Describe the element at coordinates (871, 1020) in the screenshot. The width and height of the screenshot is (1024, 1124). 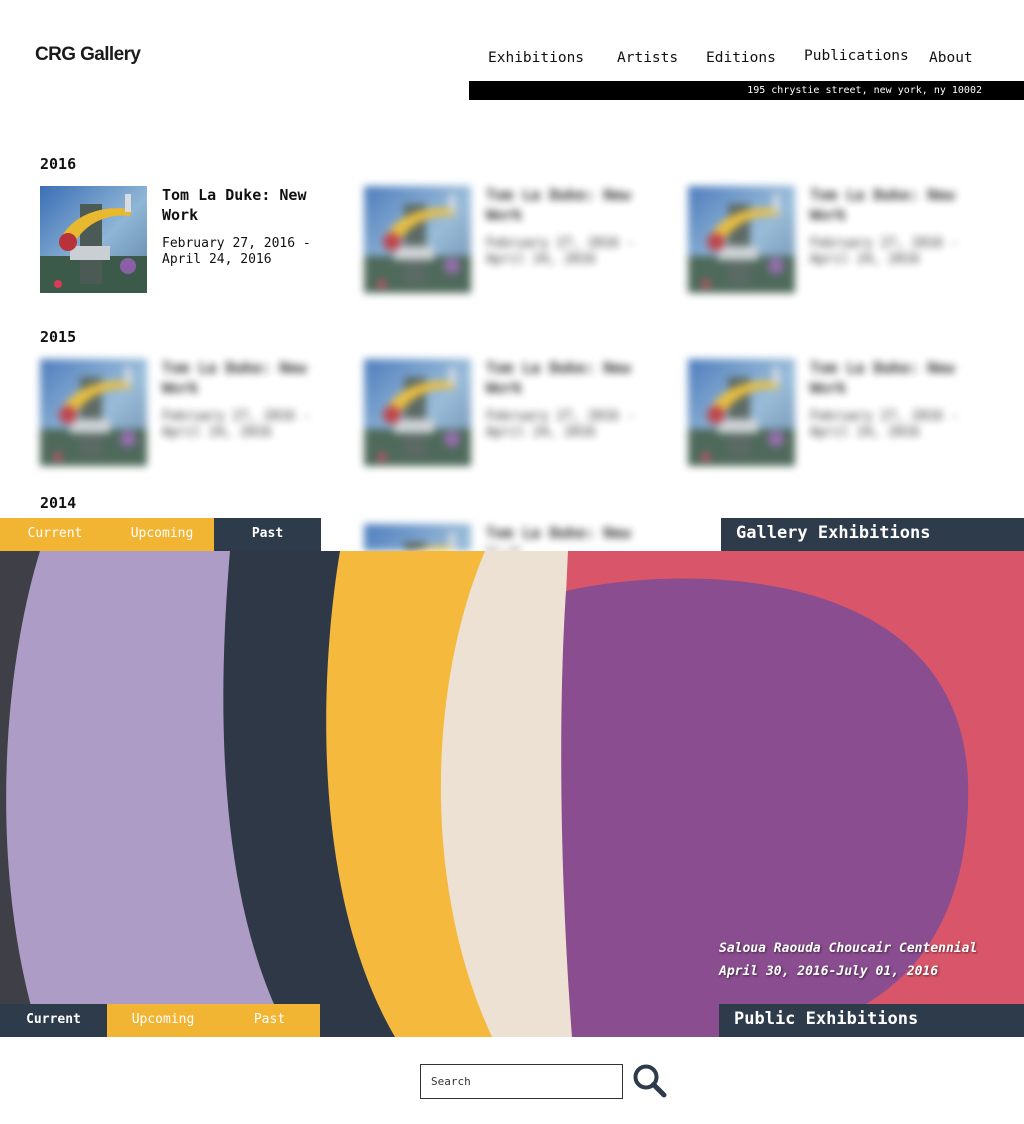
I see `public-exhibitions-label: Public Exhibitions` at that location.